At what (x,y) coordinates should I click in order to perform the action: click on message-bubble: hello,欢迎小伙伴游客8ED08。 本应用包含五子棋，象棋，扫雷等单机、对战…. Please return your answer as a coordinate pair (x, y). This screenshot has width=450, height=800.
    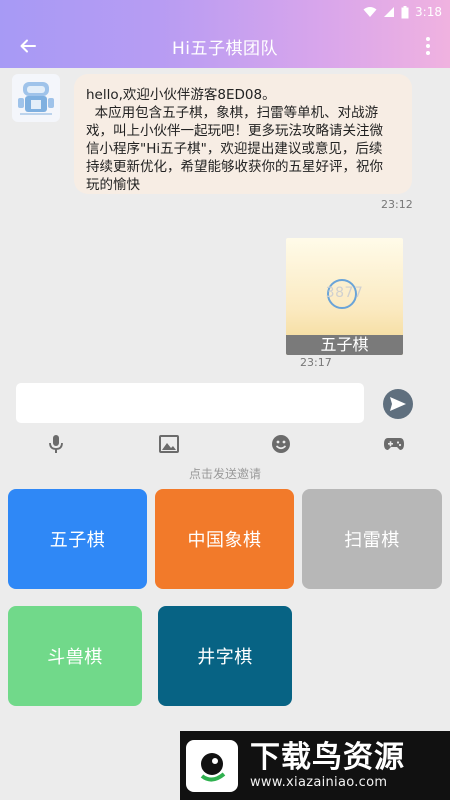
    Looking at the image, I should click on (243, 134).